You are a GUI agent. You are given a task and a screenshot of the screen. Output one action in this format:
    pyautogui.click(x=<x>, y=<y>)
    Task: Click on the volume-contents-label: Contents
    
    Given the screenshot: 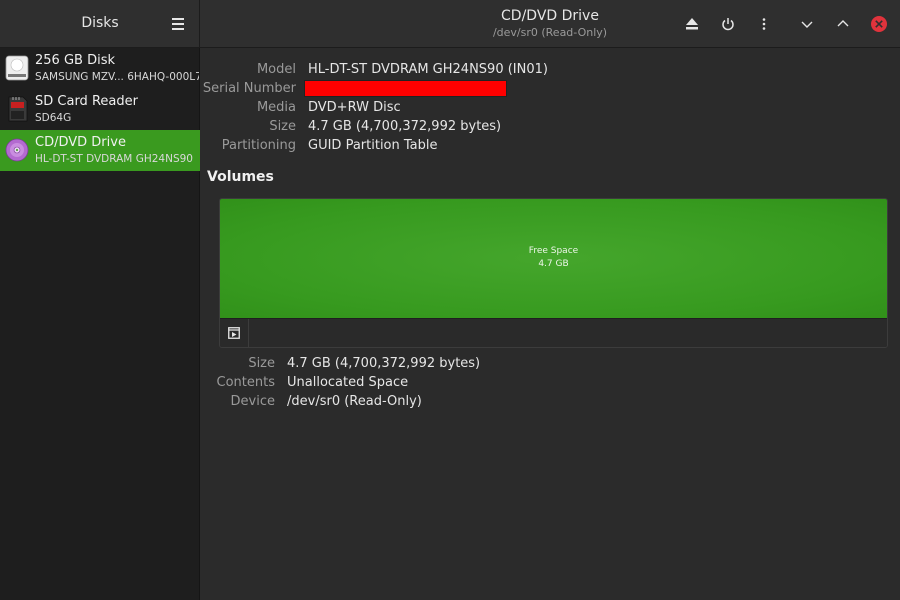 What is the action you would take?
    pyautogui.click(x=245, y=382)
    